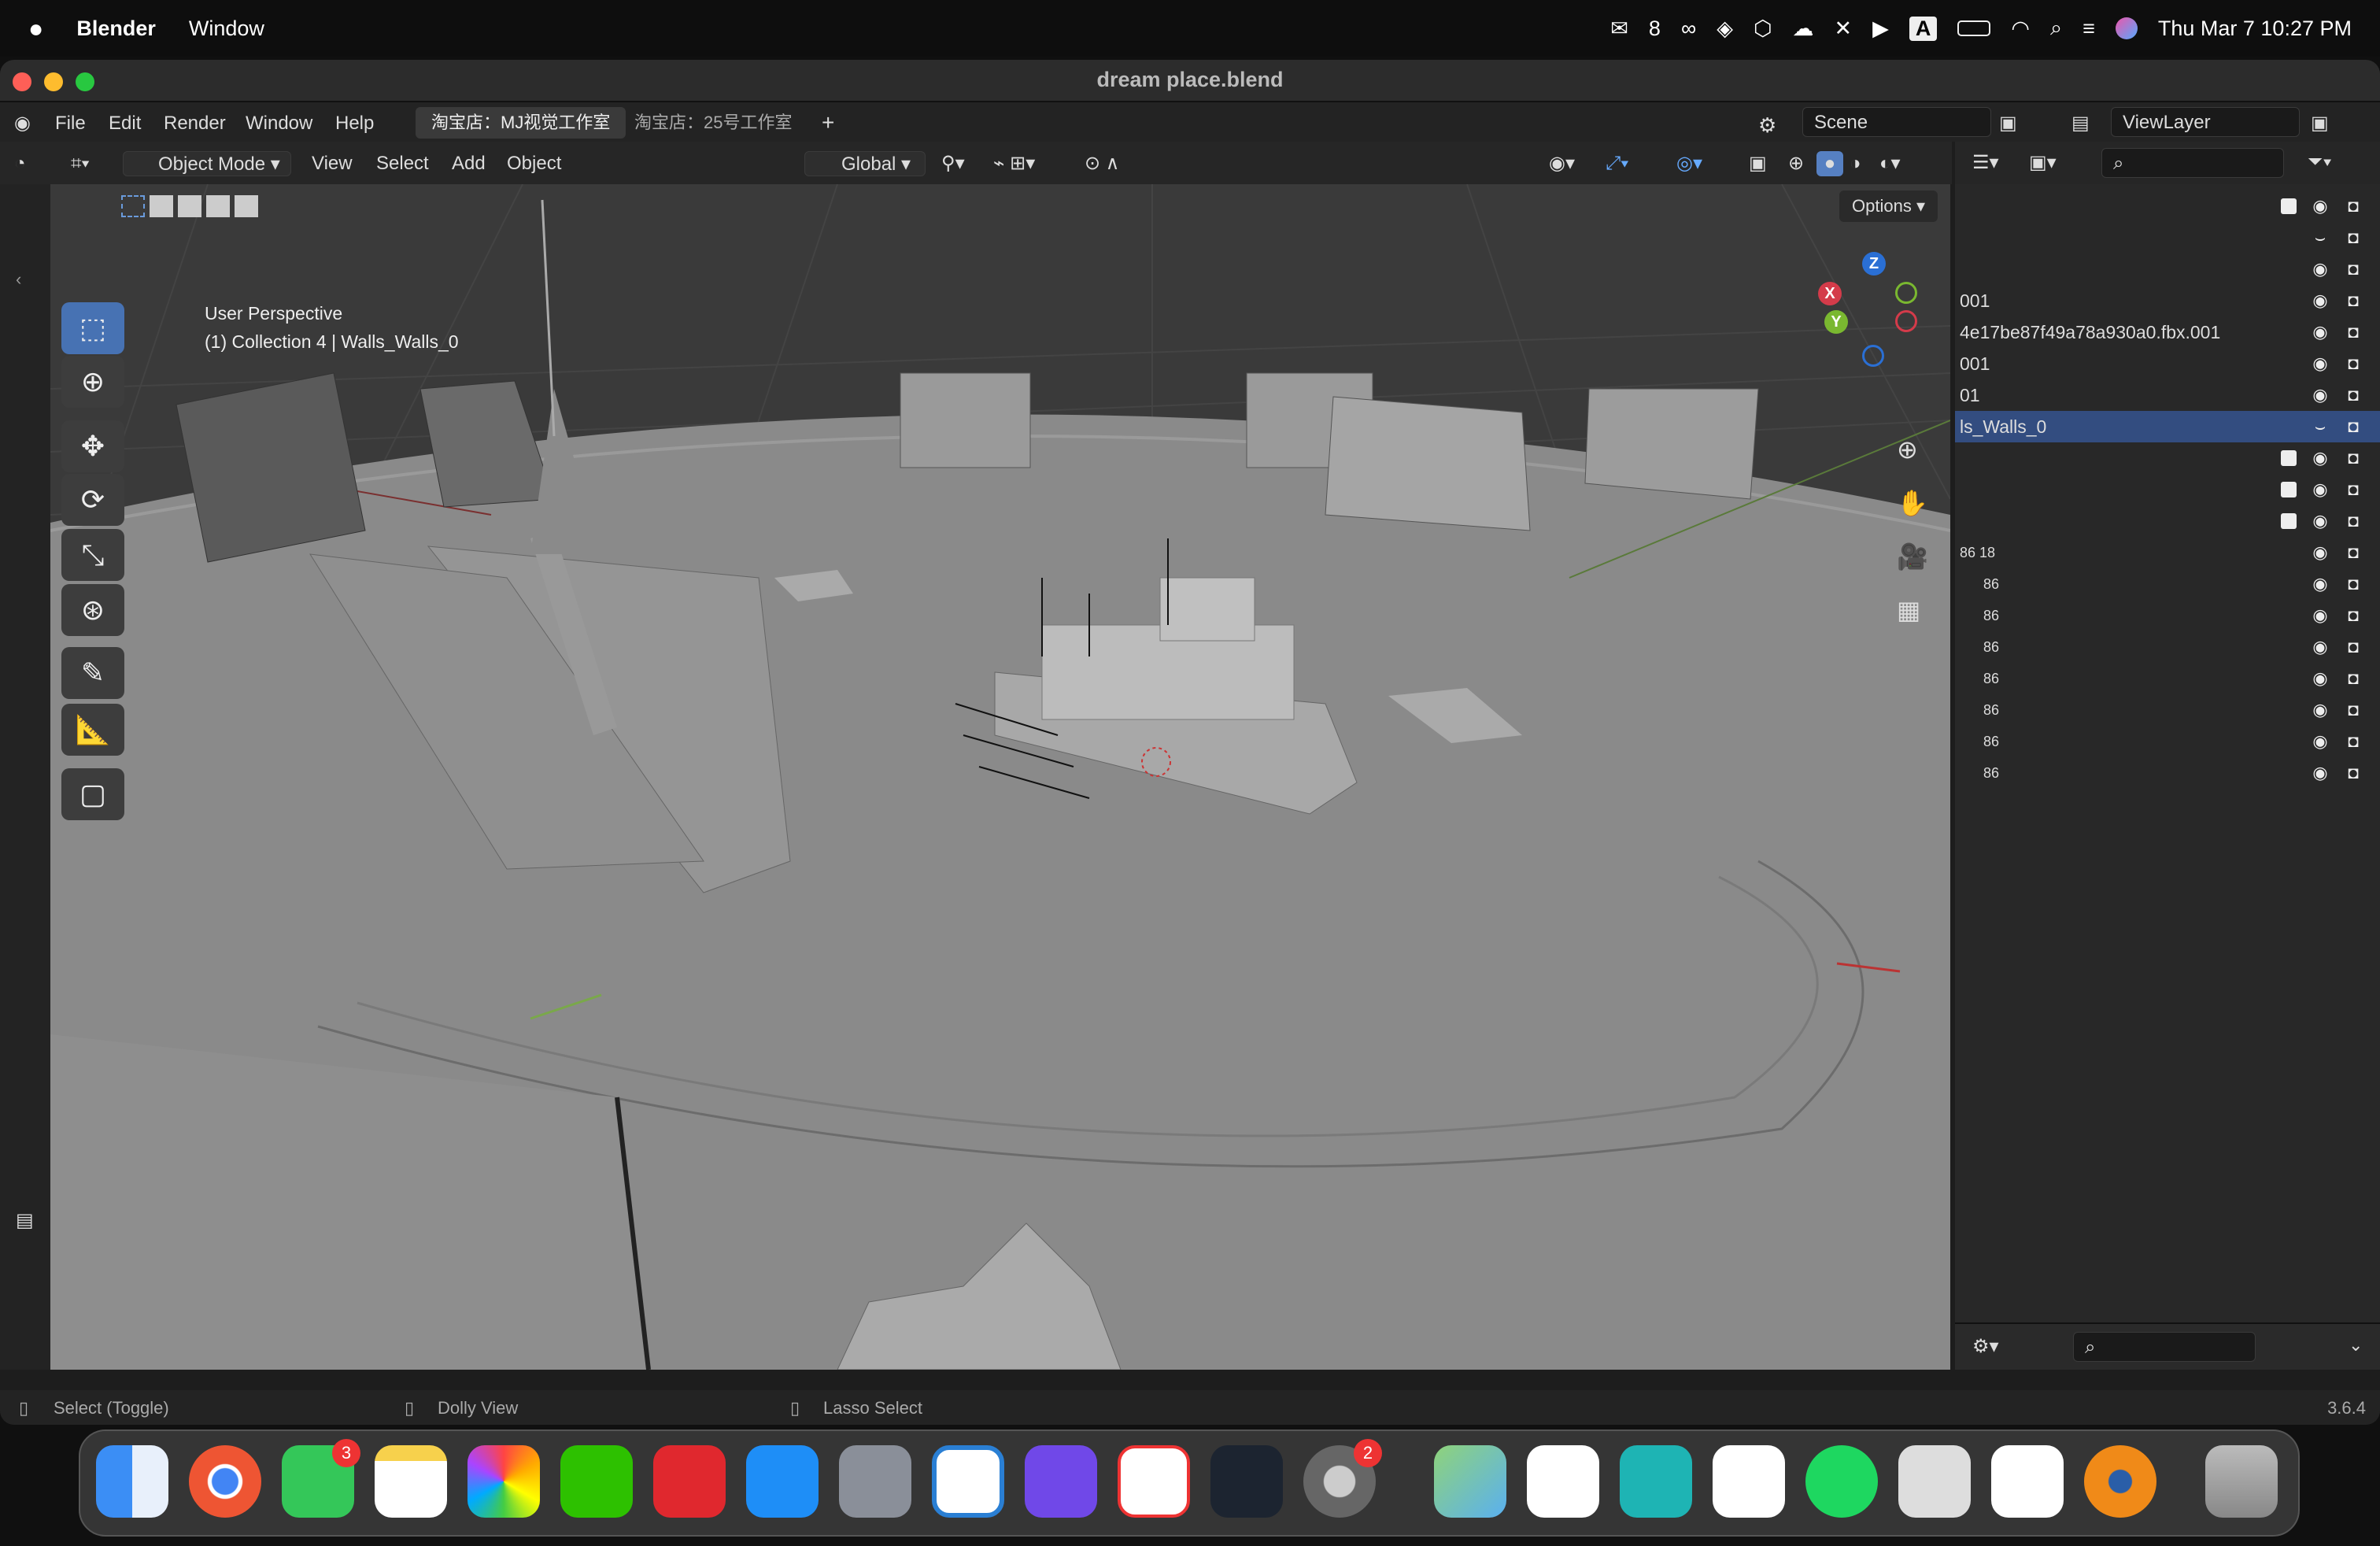 This screenshot has width=2380, height=1546. Describe the element at coordinates (92, 555) in the screenshot. I see `scale-tool: ⤡` at that location.